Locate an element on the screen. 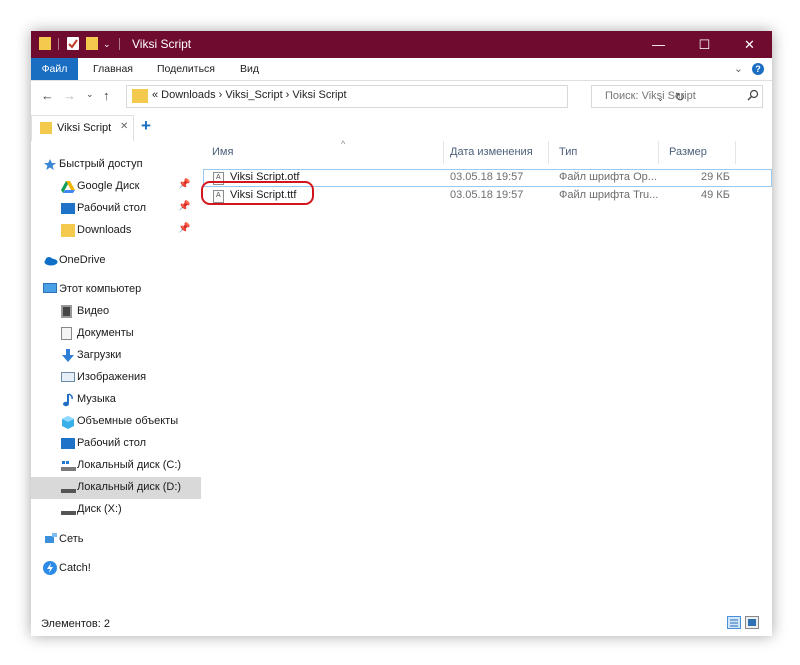  folder-tab-label: Viksi Script is located at coordinates (84, 128).